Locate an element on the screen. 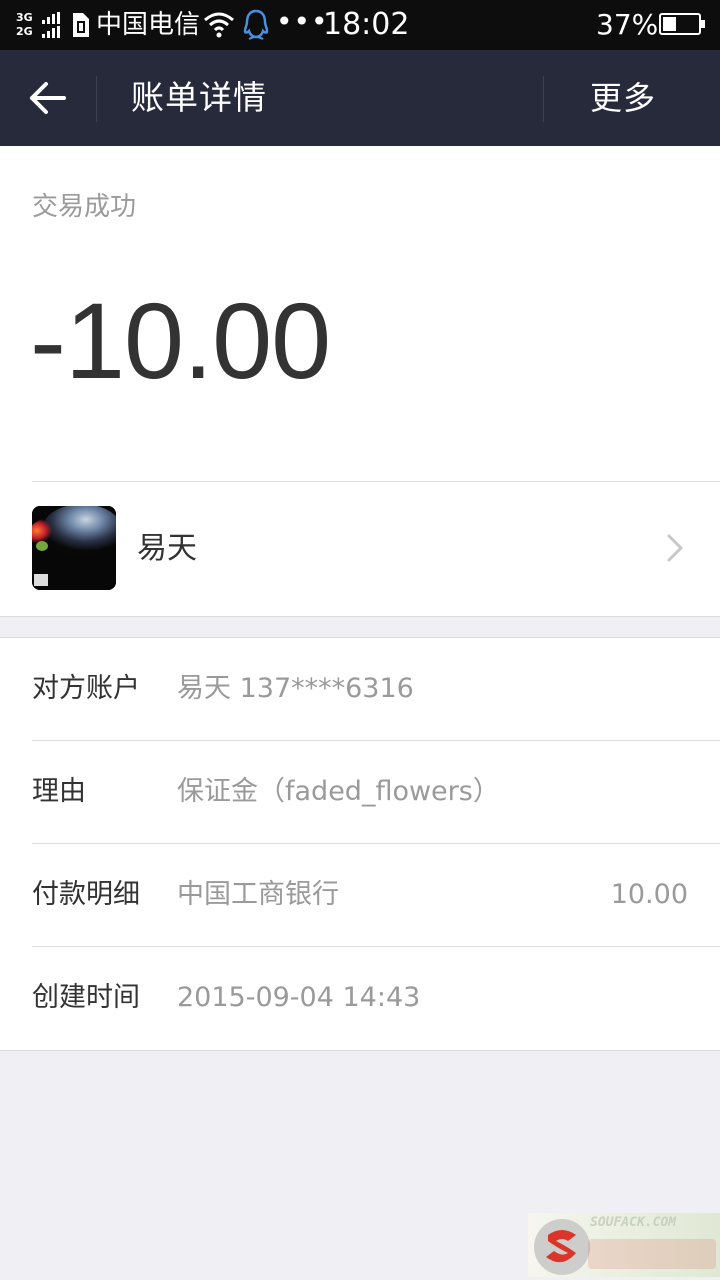  signal-icon is located at coordinates (52, 25).